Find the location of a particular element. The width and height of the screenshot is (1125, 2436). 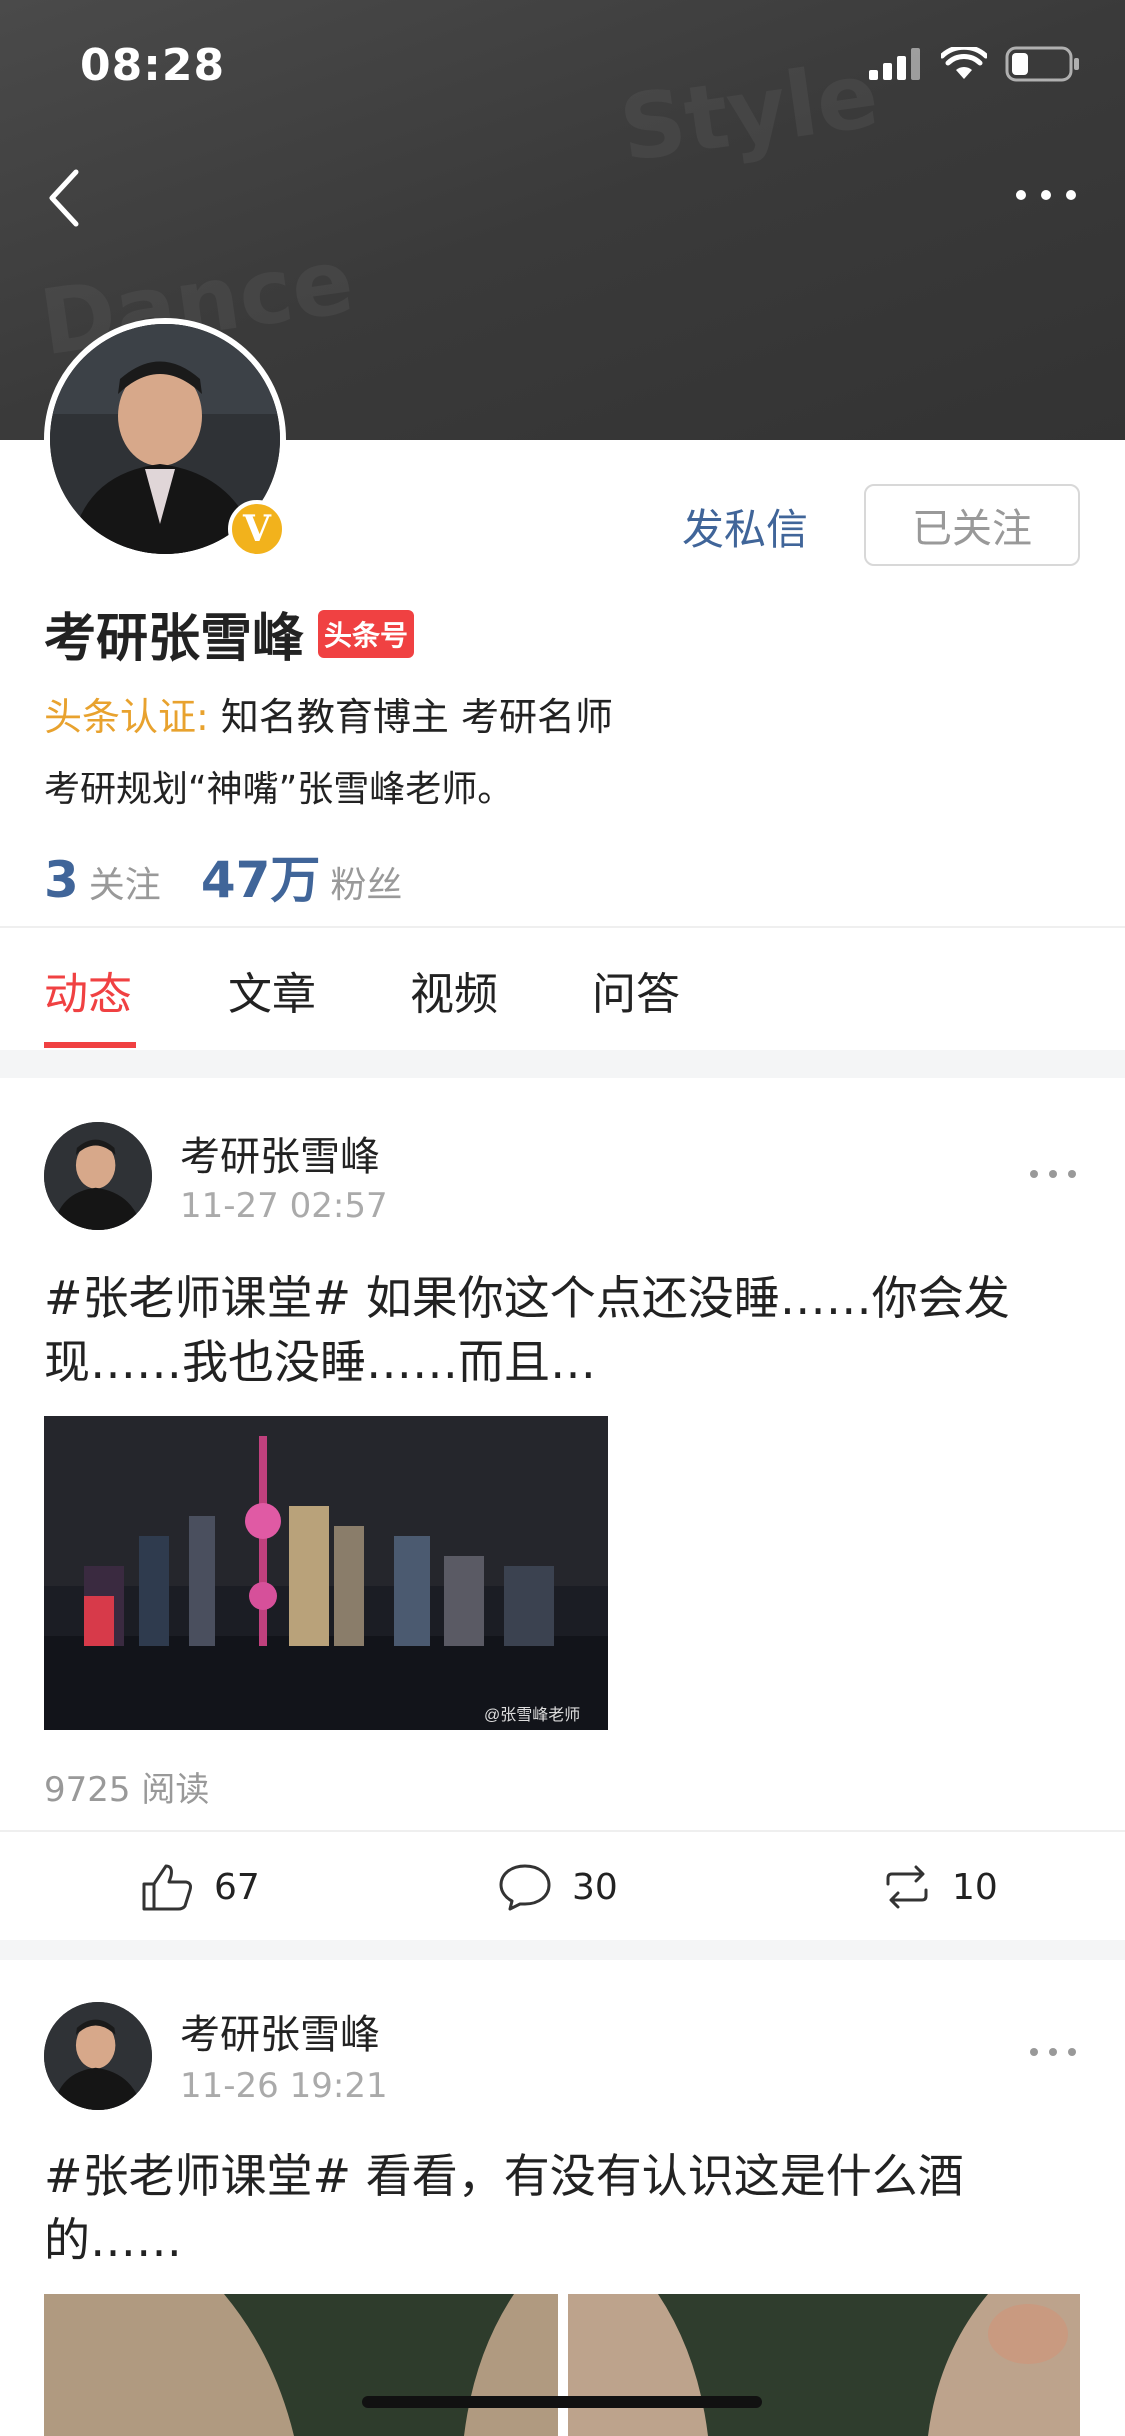

repost-button: 10 is located at coordinates (940, 1887).